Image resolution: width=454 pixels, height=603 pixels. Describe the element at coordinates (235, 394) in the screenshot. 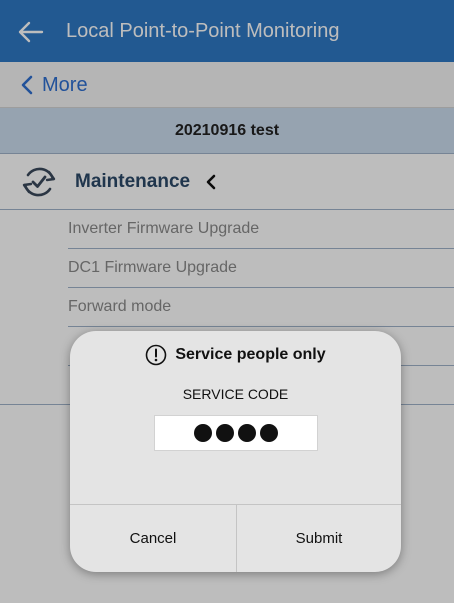

I see `service-code-label: SERVICE CODE` at that location.